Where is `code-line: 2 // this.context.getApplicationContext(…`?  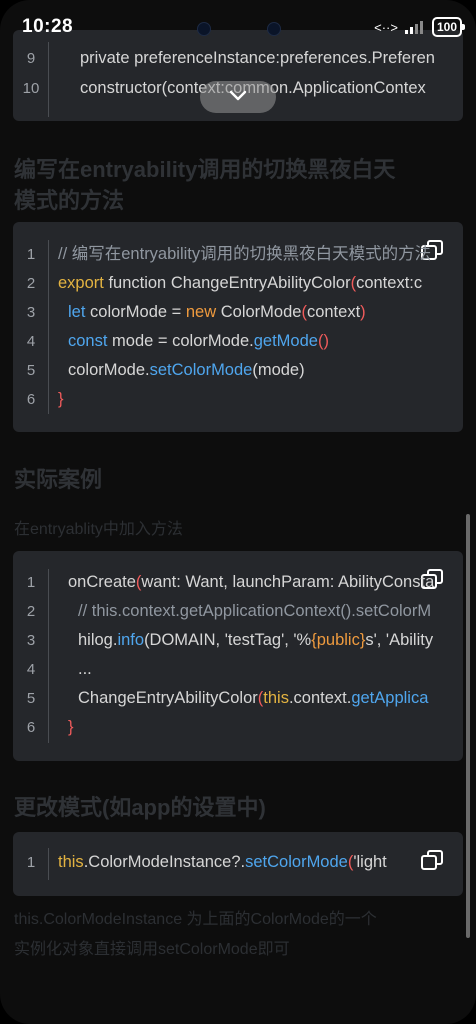 code-line: 2 // this.context.getApplicationContext(… is located at coordinates (229, 611).